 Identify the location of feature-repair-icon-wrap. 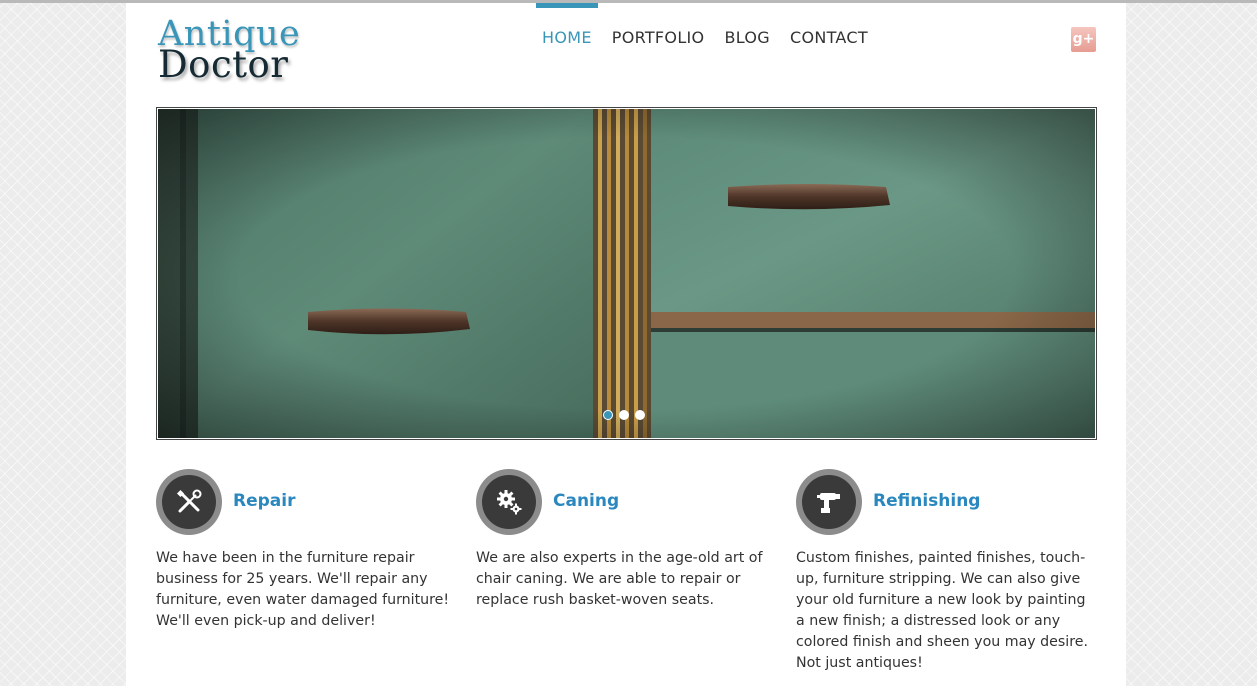
(189, 502).